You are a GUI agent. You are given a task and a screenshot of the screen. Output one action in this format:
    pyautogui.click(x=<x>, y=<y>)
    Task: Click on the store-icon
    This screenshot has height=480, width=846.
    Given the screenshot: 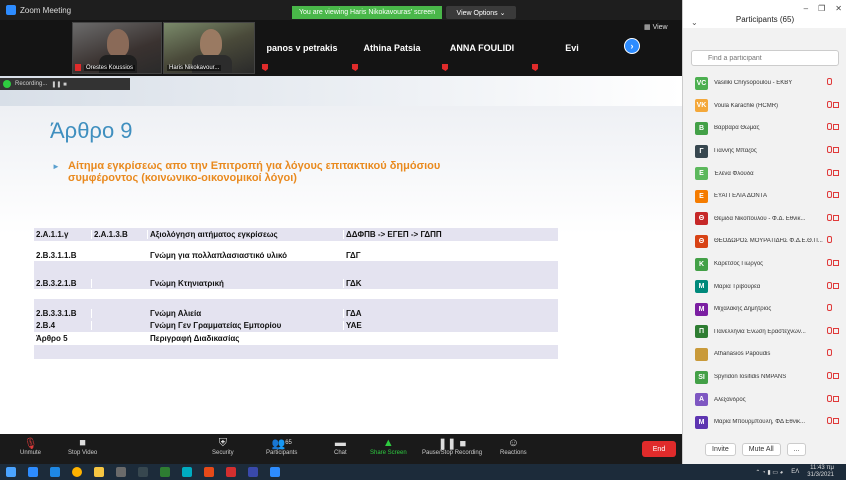 What is the action you would take?
    pyautogui.click(x=55, y=472)
    